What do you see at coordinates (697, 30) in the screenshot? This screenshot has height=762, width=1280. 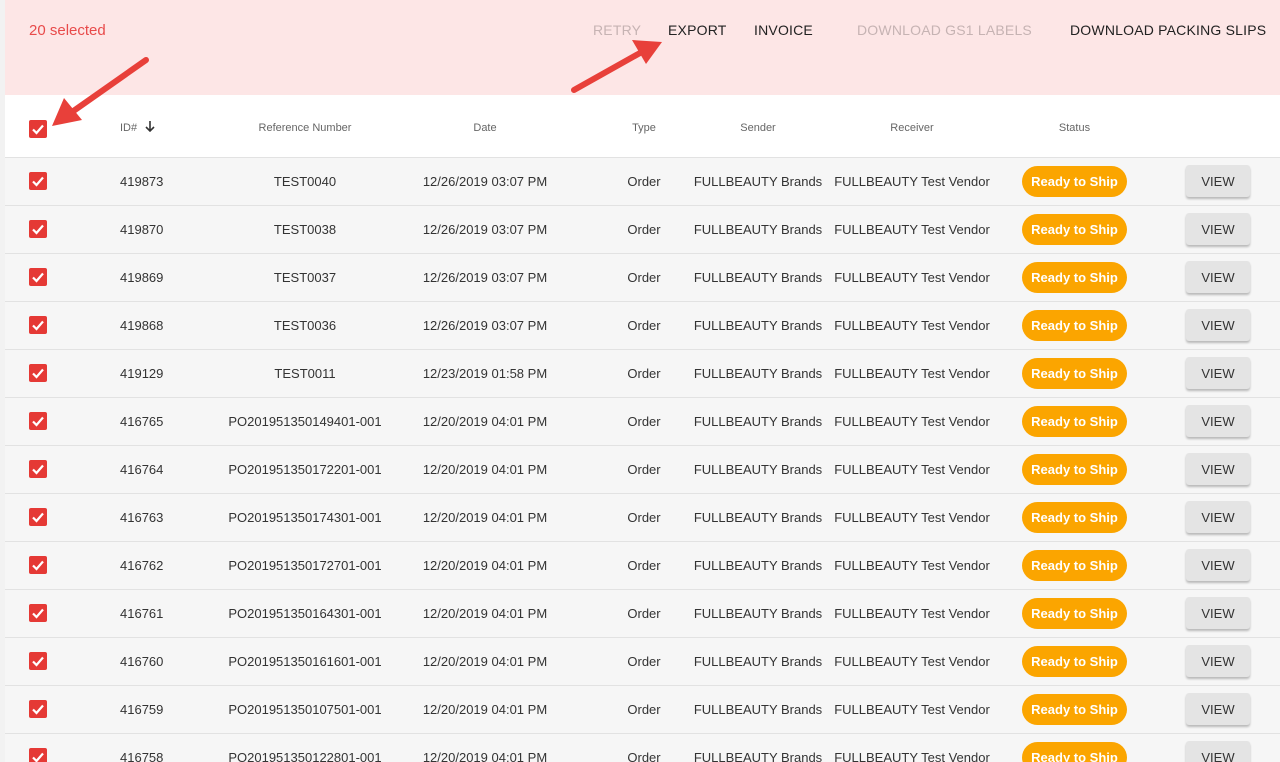 I see `export-button: EXPORT` at bounding box center [697, 30].